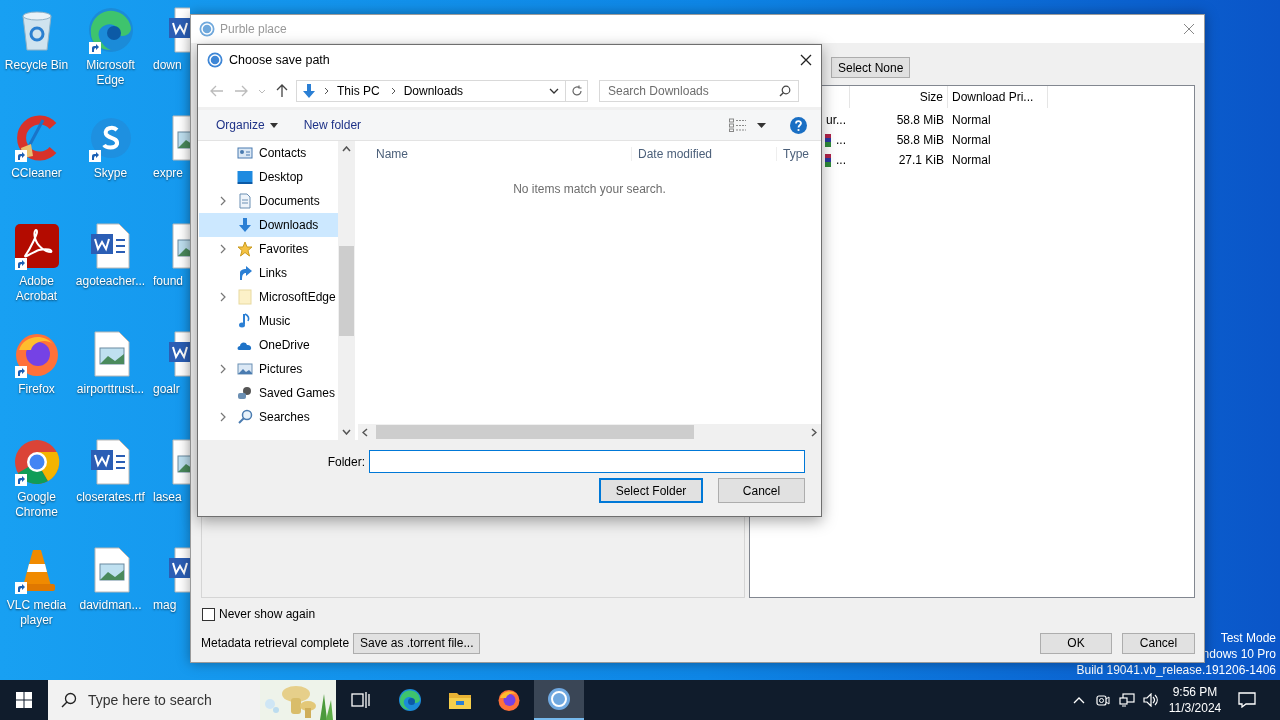 The image size is (1280, 720). Describe the element at coordinates (245, 249) in the screenshot. I see `star-icon` at that location.